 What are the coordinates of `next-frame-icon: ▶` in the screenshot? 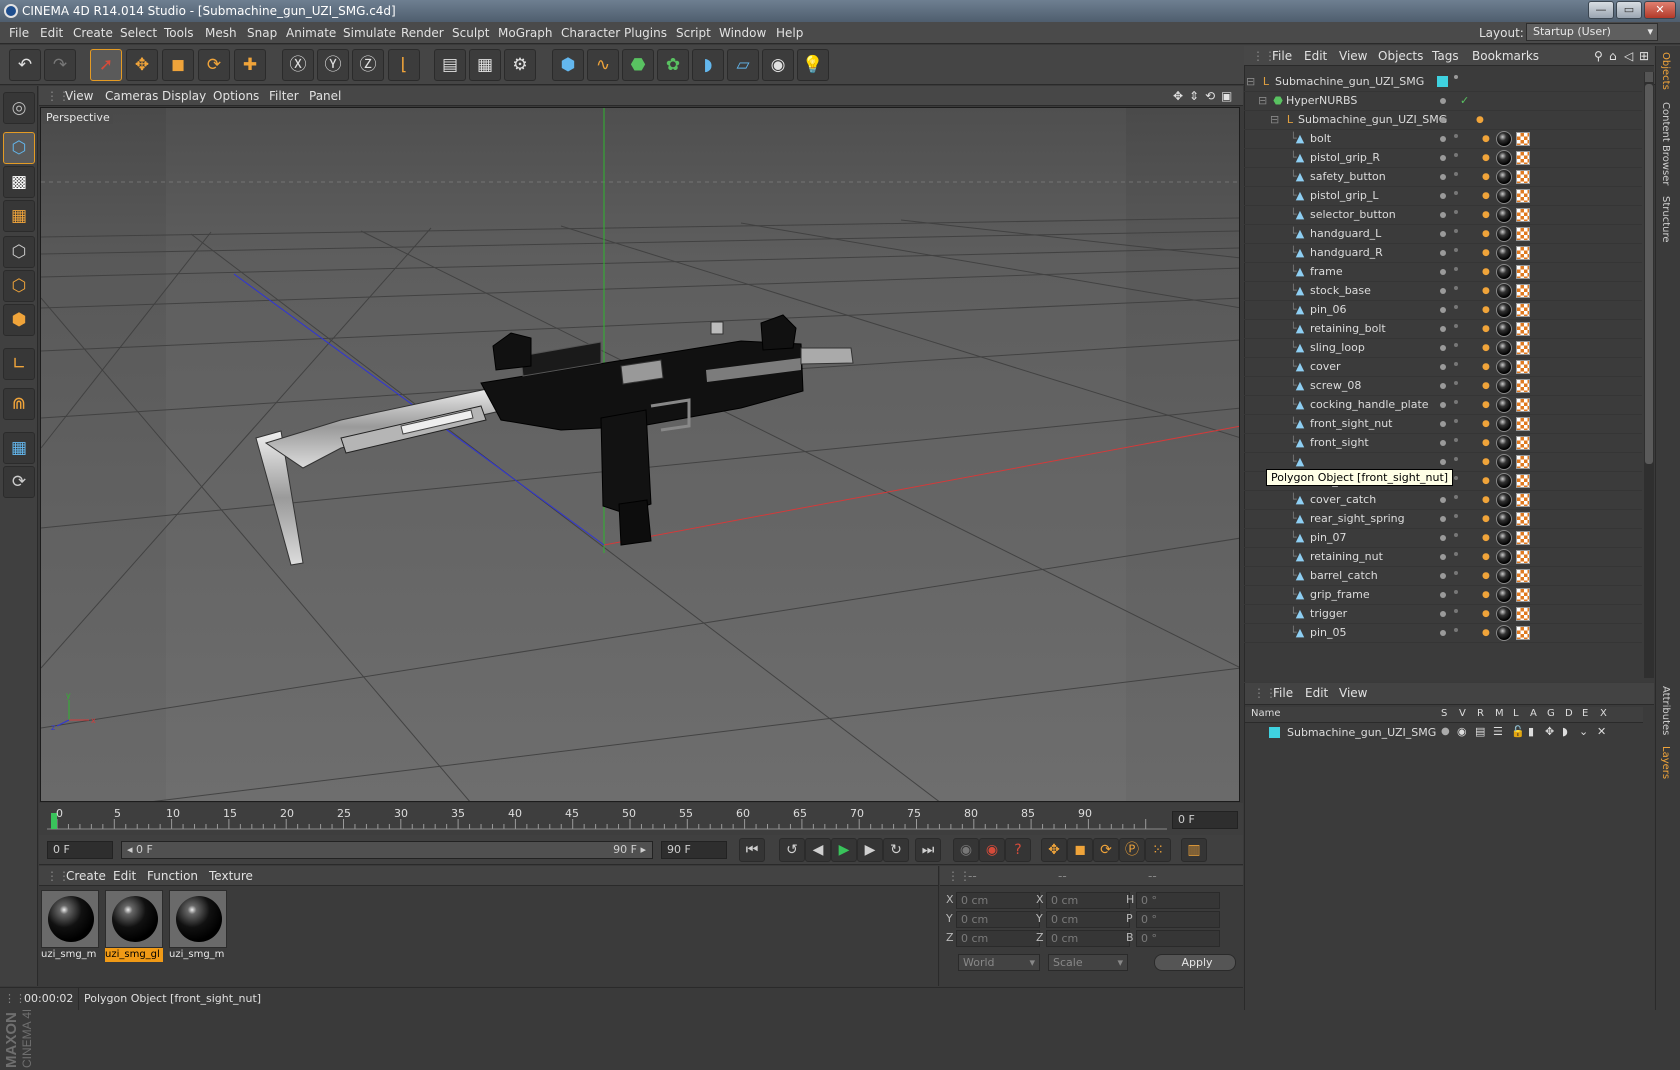 It's located at (870, 850).